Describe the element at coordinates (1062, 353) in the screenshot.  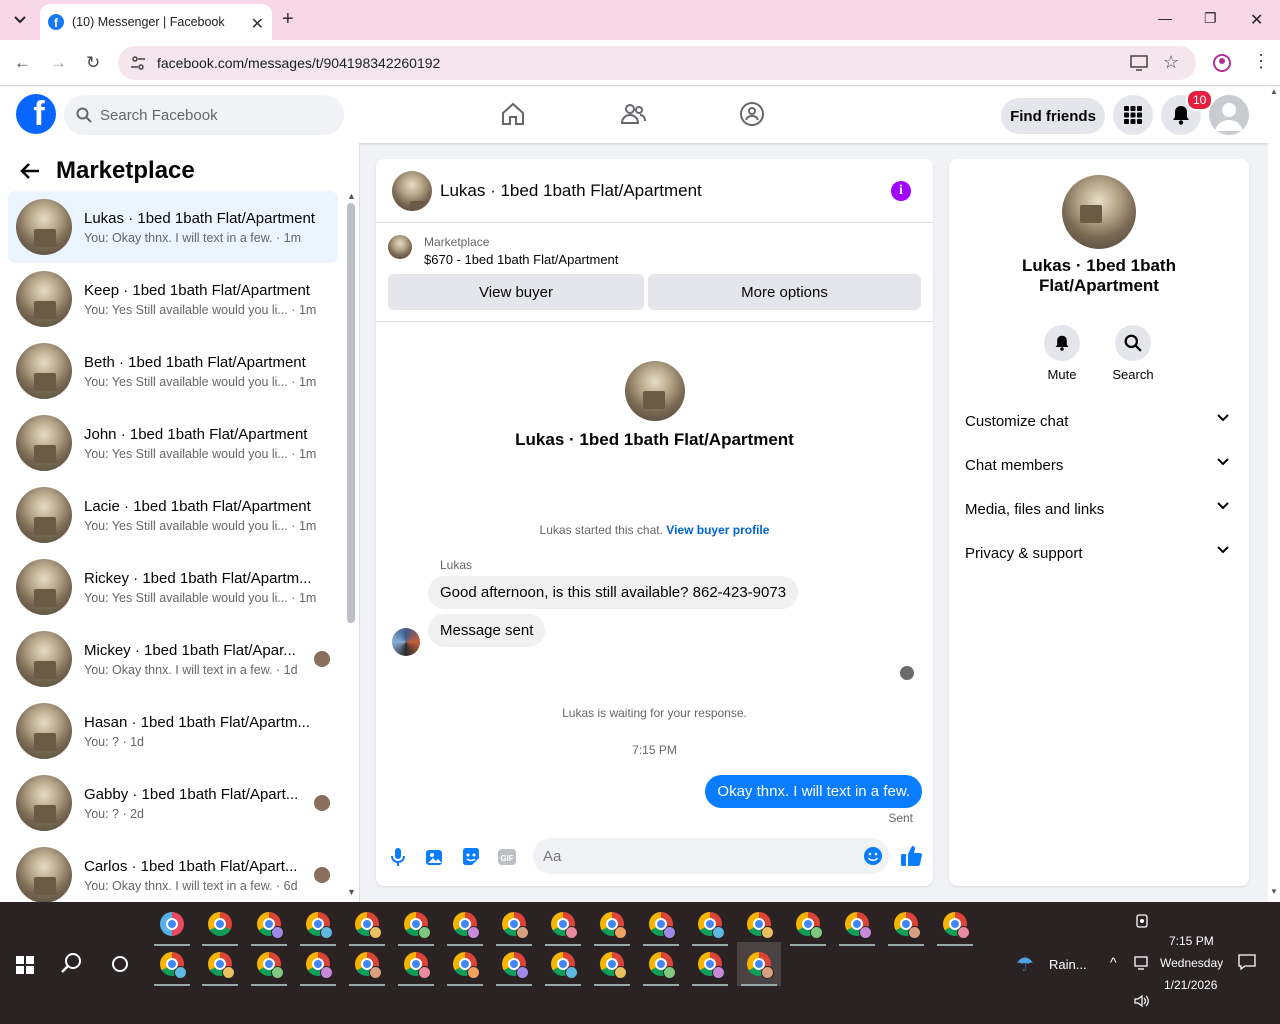
I see `mute-button: Mute` at that location.